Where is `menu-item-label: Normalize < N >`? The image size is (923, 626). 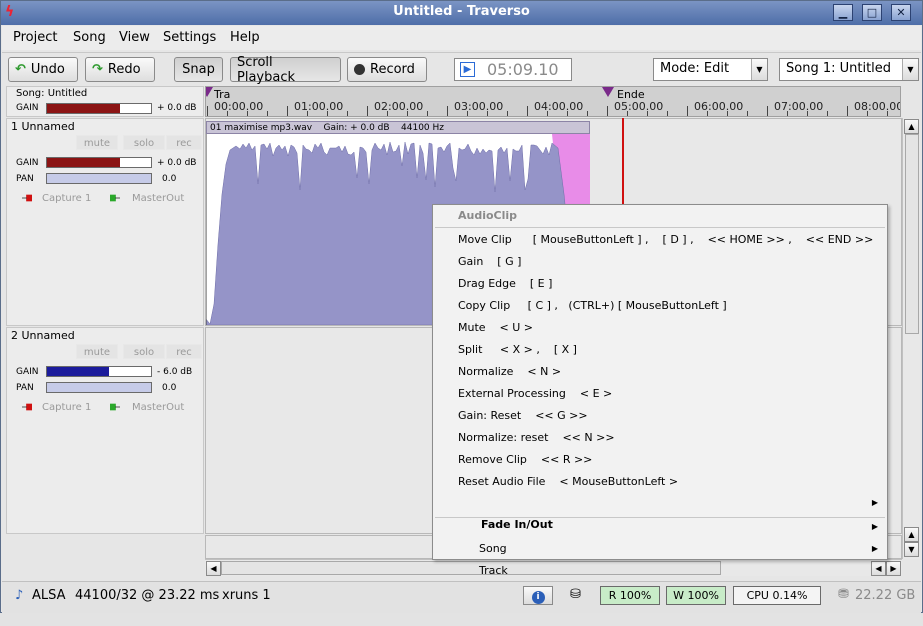 menu-item-label: Normalize < N > is located at coordinates (510, 371).